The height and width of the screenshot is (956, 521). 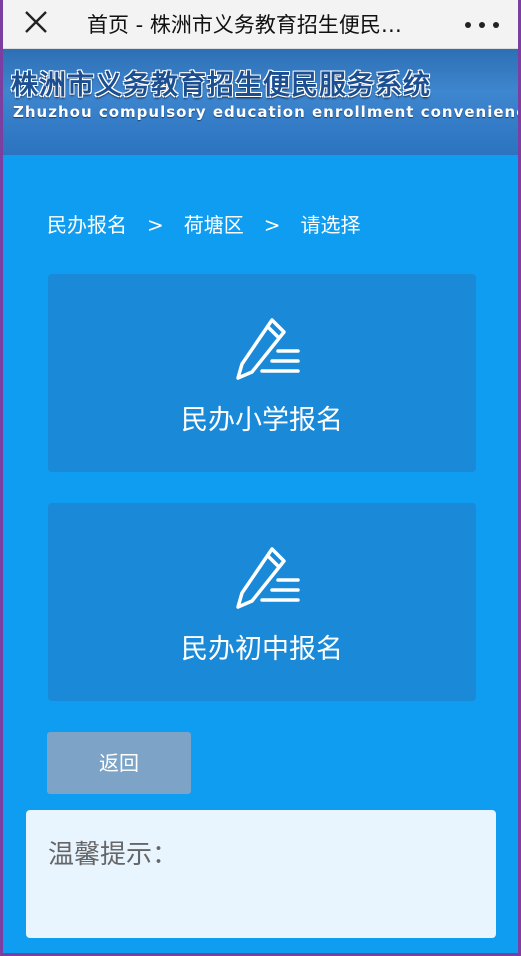 I want to click on breadcrumb-item-current: 请选择, so click(x=330, y=225).